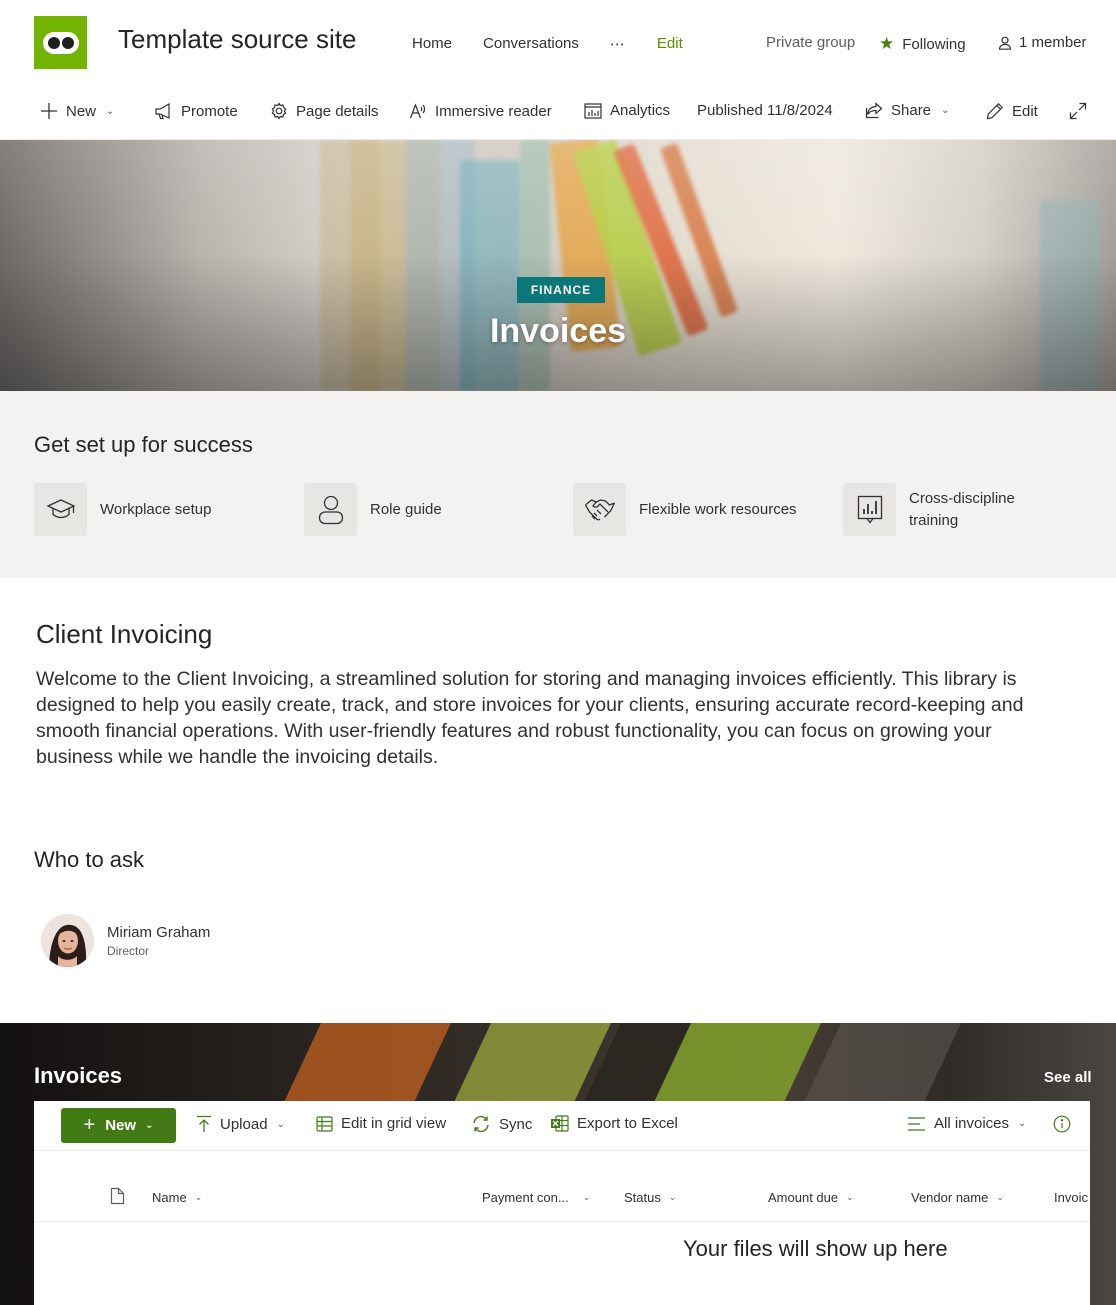 Image resolution: width=1116 pixels, height=1305 pixels. Describe the element at coordinates (618, 44) in the screenshot. I see `nav-more-icon: ⋯` at that location.